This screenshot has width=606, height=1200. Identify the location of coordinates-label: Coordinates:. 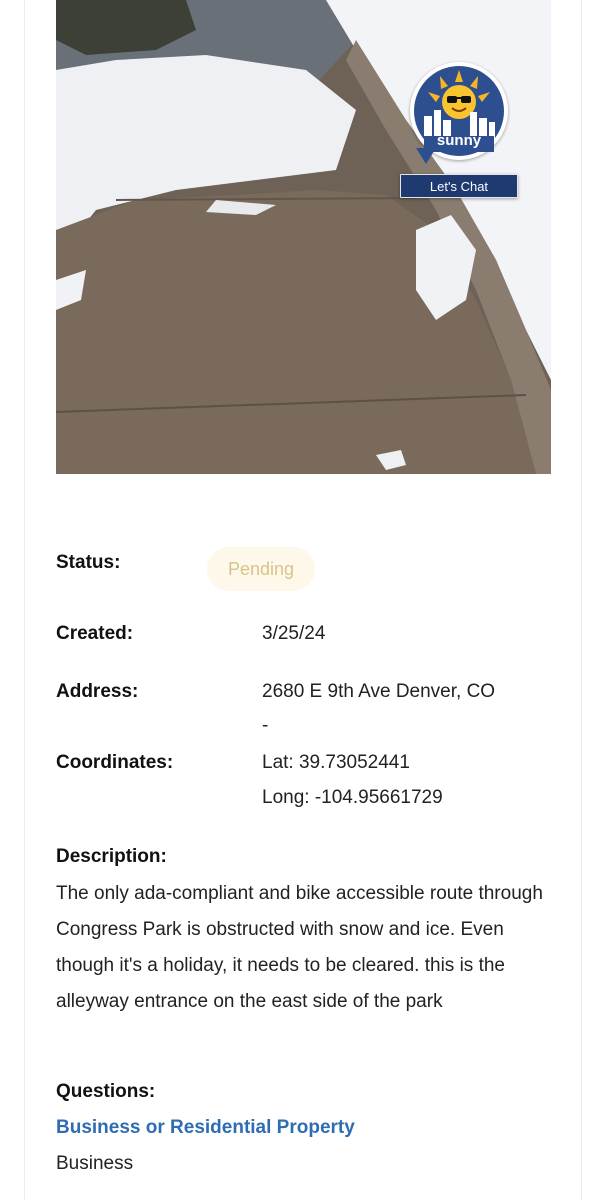
(115, 762).